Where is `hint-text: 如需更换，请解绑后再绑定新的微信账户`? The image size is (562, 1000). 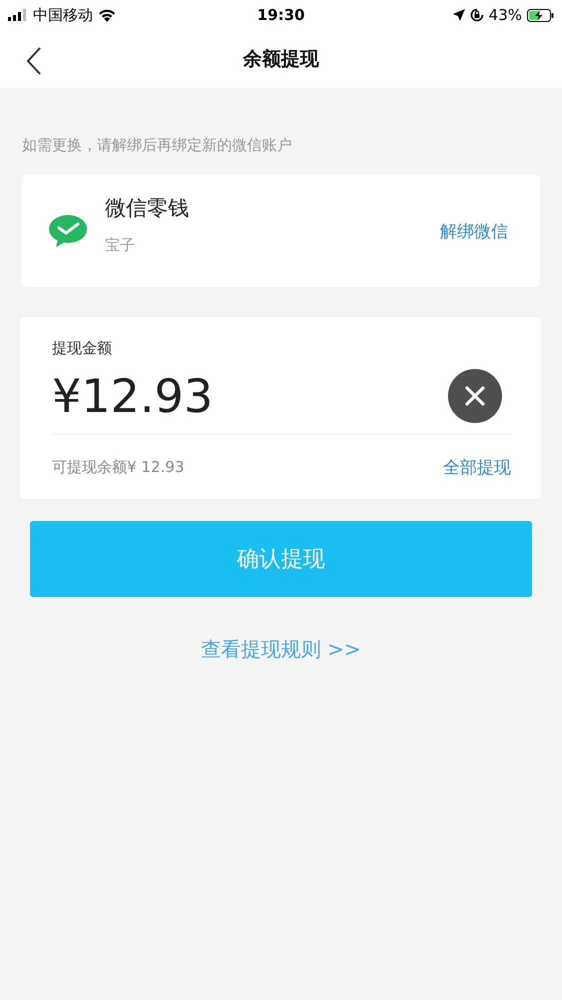 hint-text: 如需更换，请解绑后再绑定新的微信账户 is located at coordinates (157, 145).